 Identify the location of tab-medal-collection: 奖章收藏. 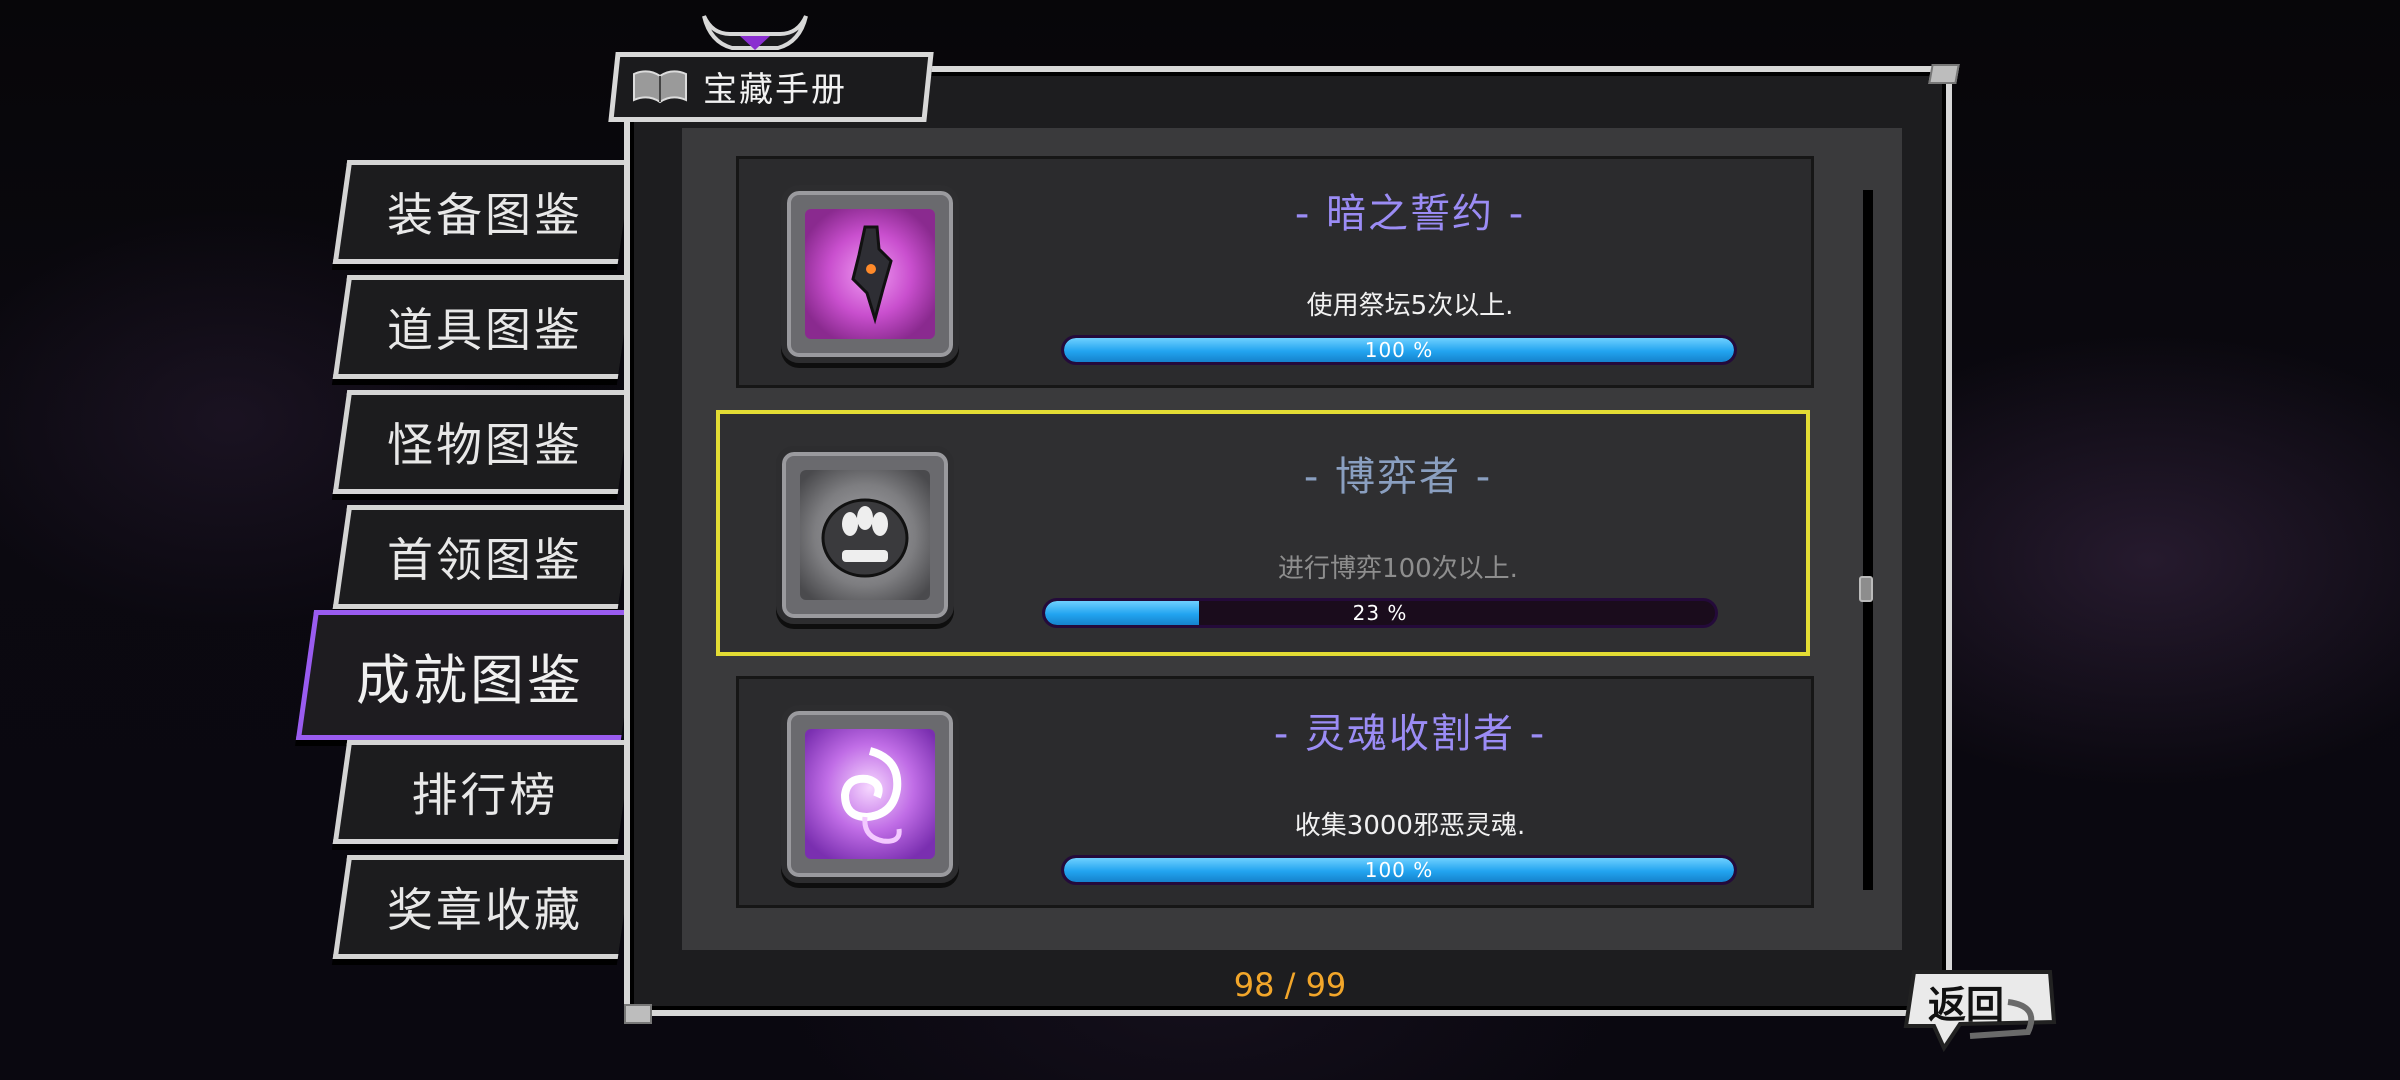
(482, 907).